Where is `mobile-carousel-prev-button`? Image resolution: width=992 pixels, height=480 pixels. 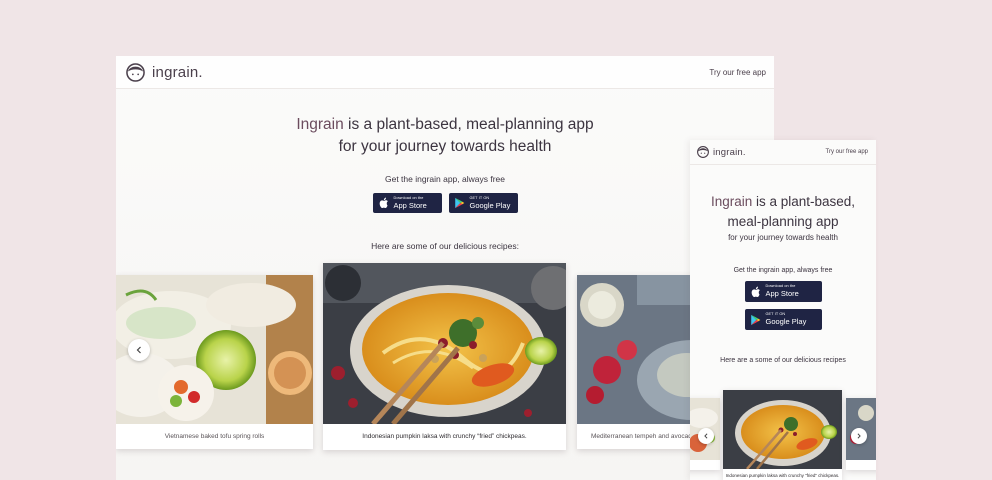 mobile-carousel-prev-button is located at coordinates (706, 436).